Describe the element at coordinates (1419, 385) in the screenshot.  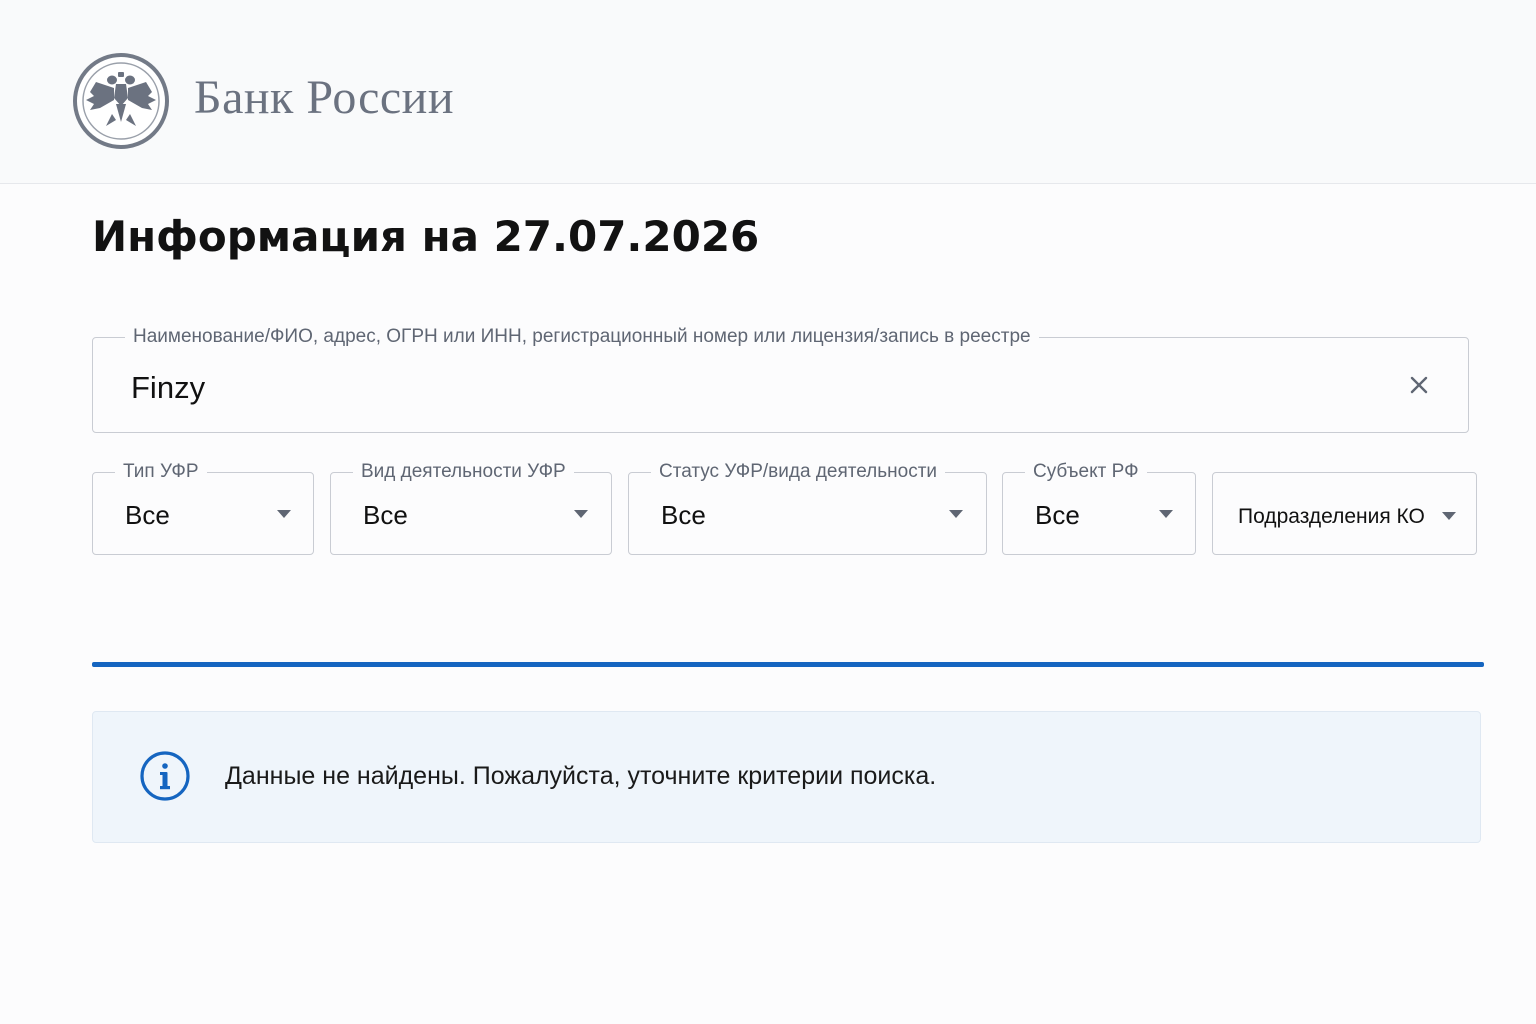
I see `clear-icon` at that location.